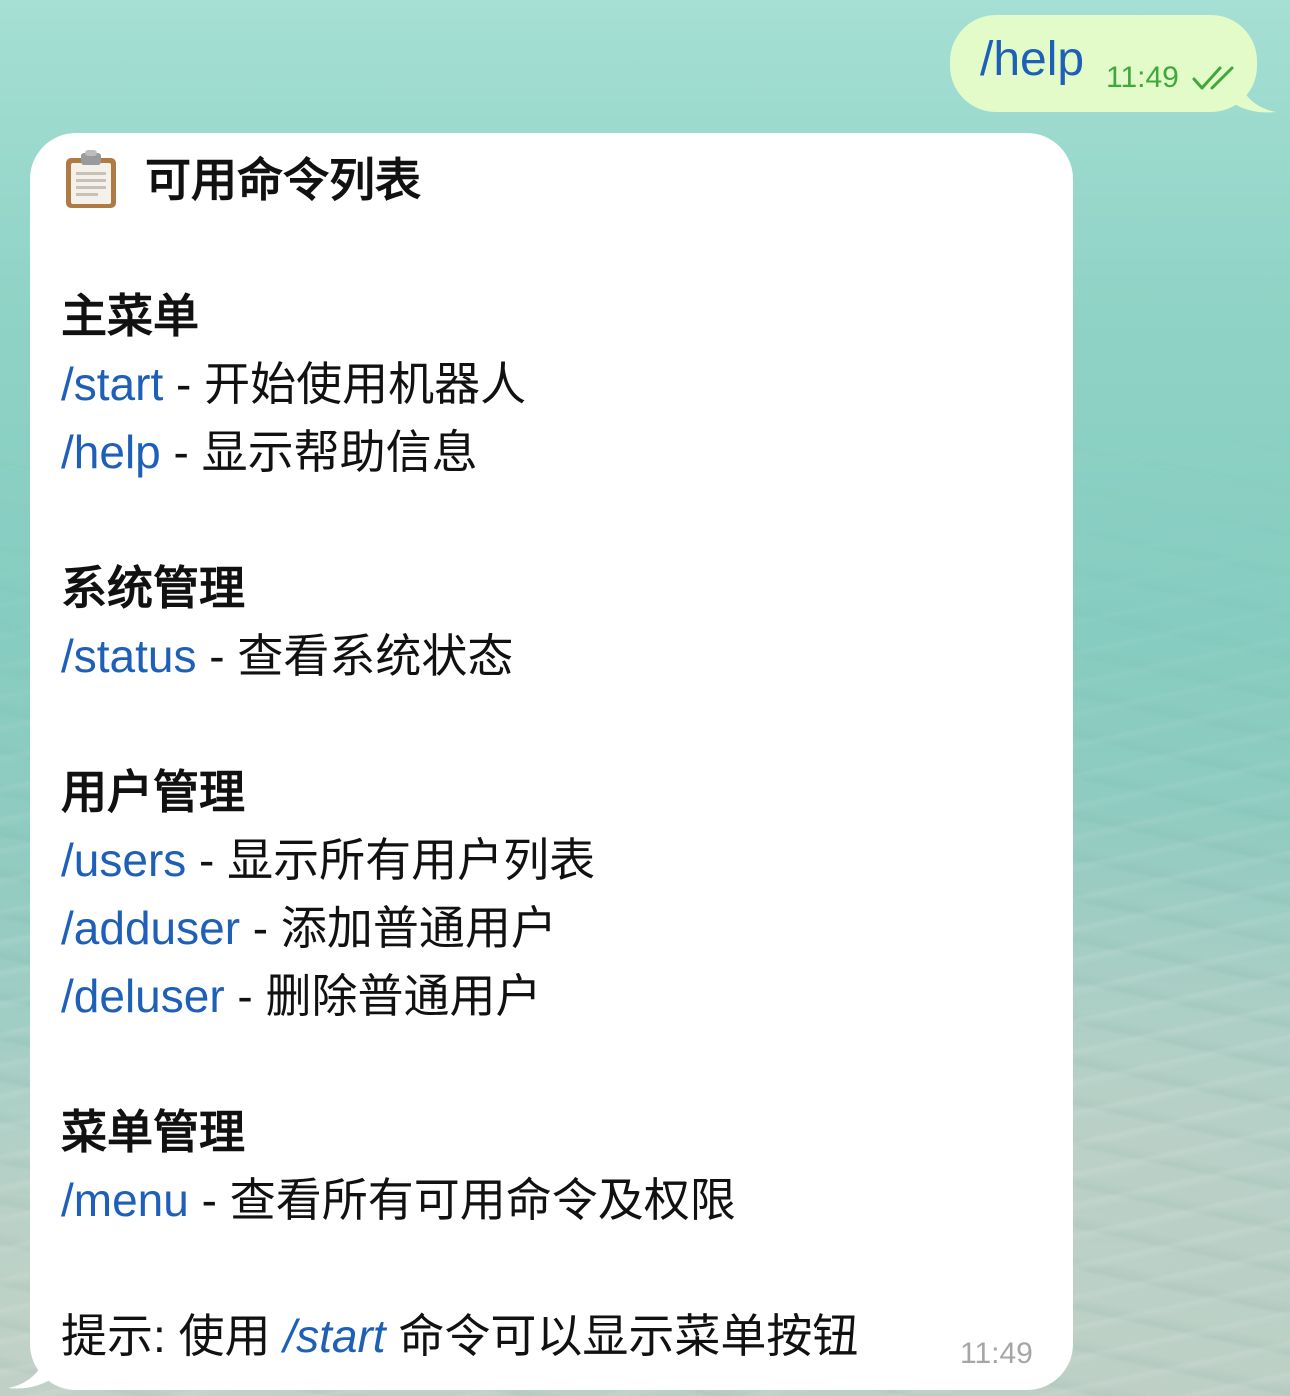  What do you see at coordinates (1032, 59) in the screenshot?
I see `outgoing-message-text: /help` at bounding box center [1032, 59].